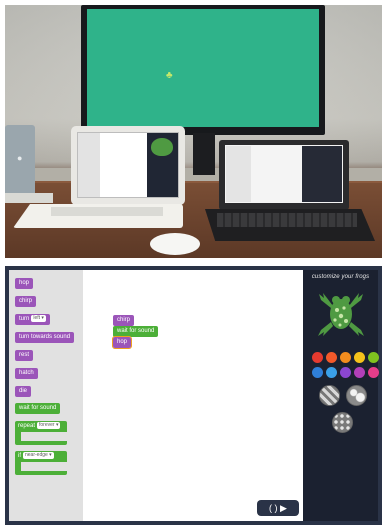 This screenshot has height=529, width=387. Describe the element at coordinates (340, 277) in the screenshot. I see `sidebar-title: customize your frogs` at that location.